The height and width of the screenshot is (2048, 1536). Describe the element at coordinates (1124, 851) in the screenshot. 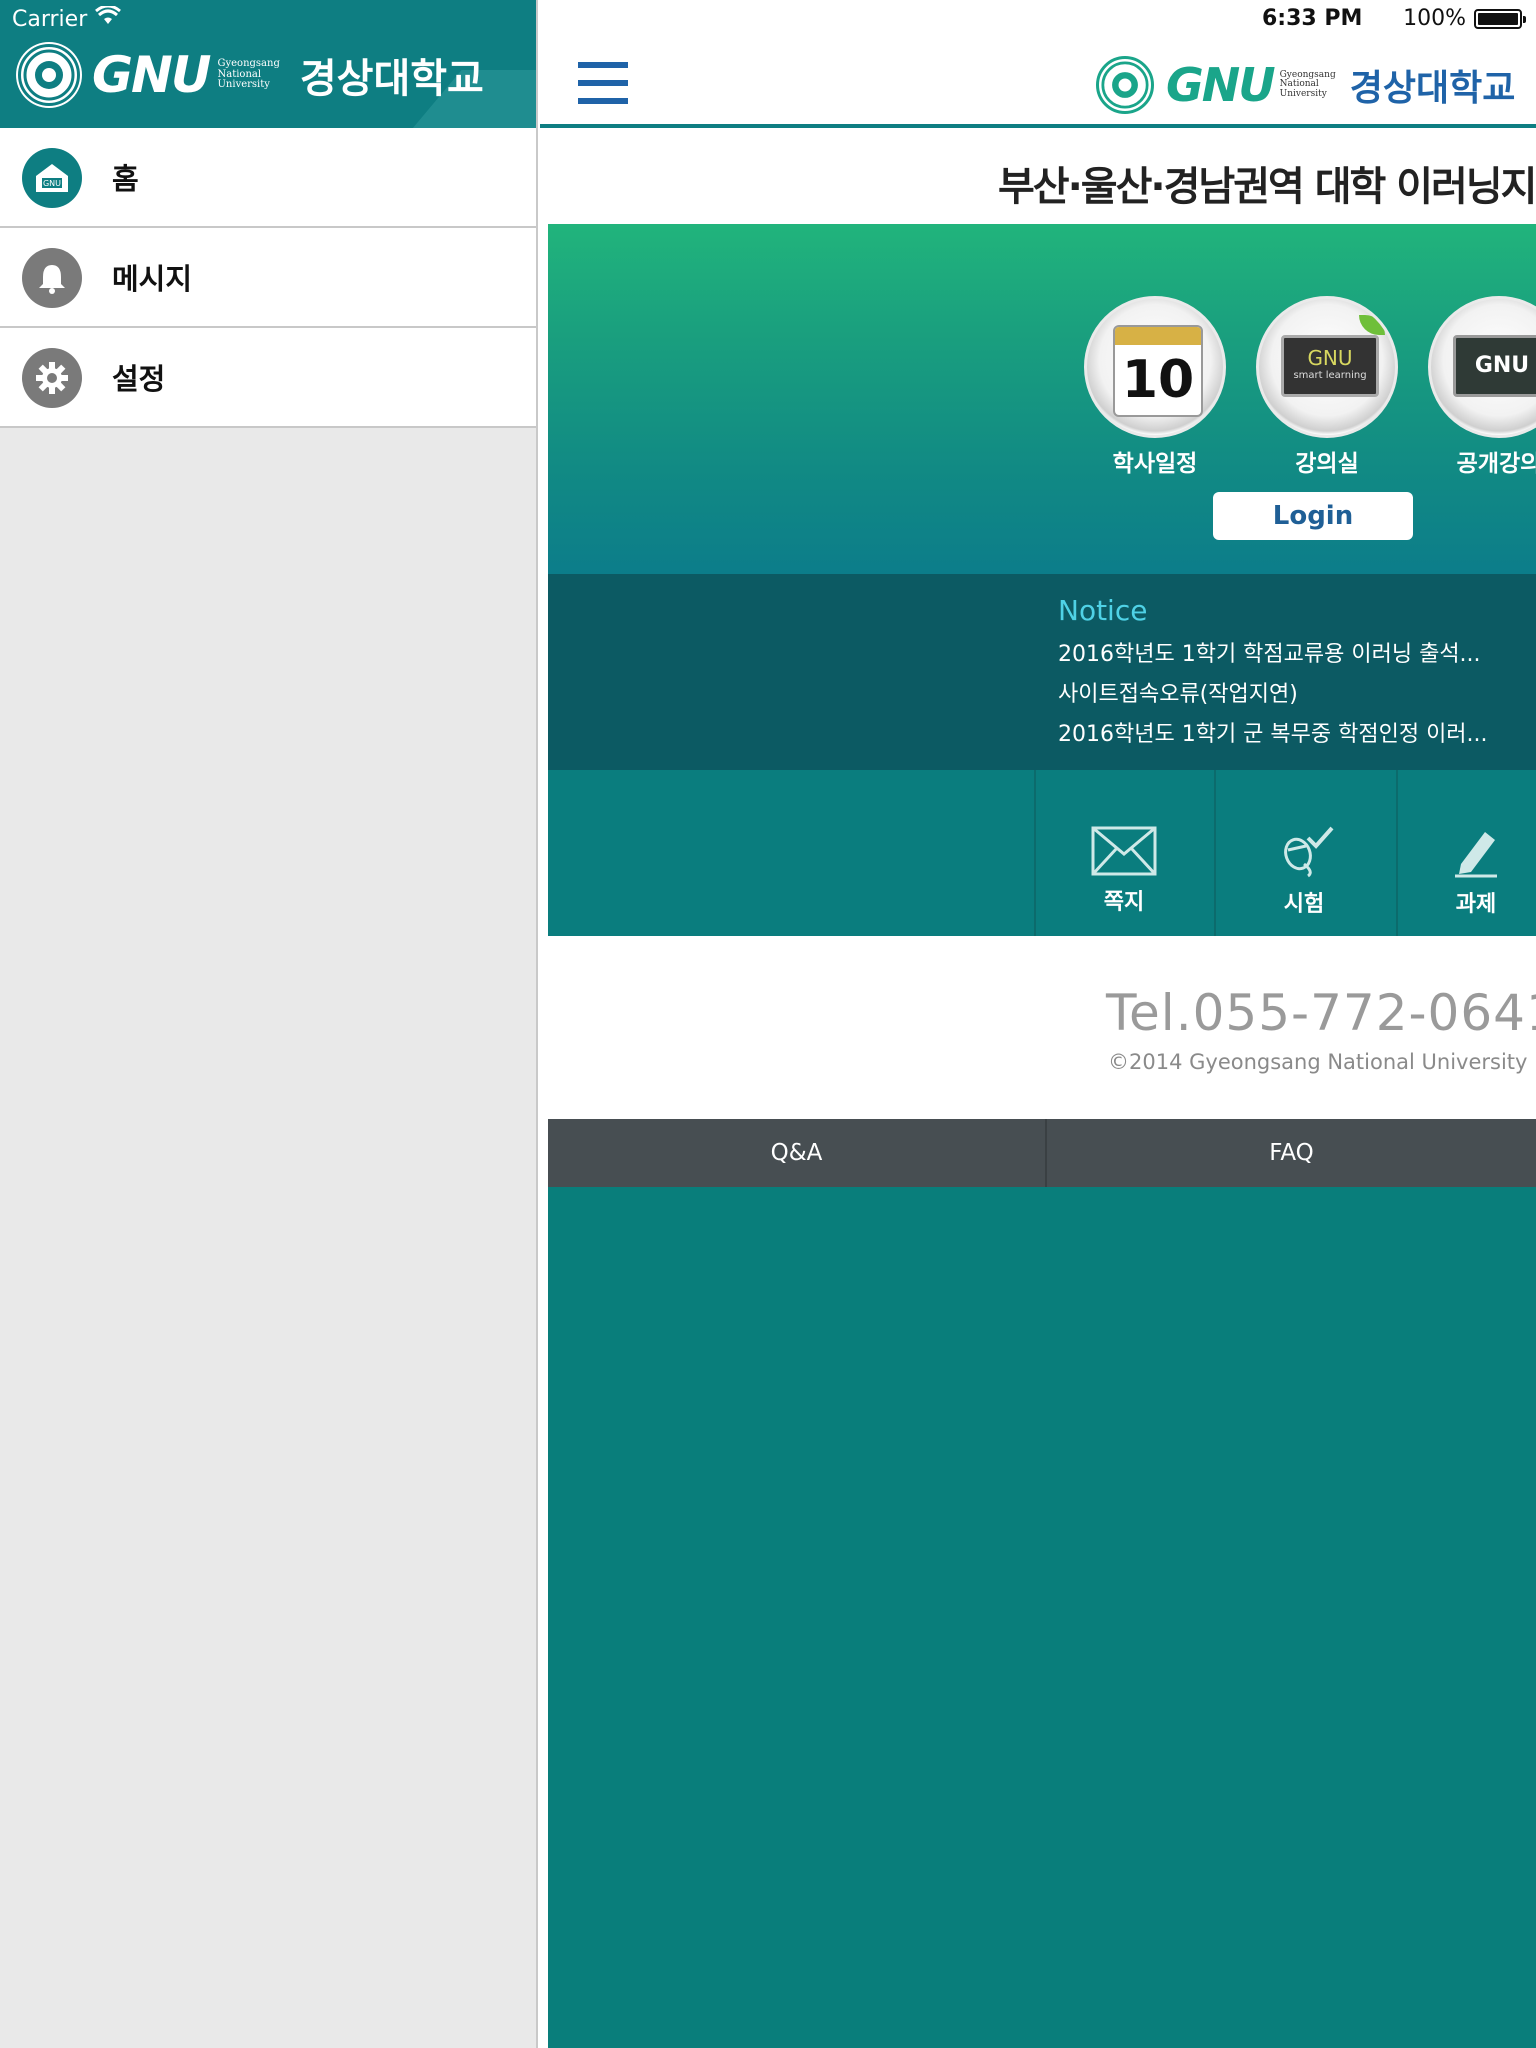

I see `envelope-icon` at that location.